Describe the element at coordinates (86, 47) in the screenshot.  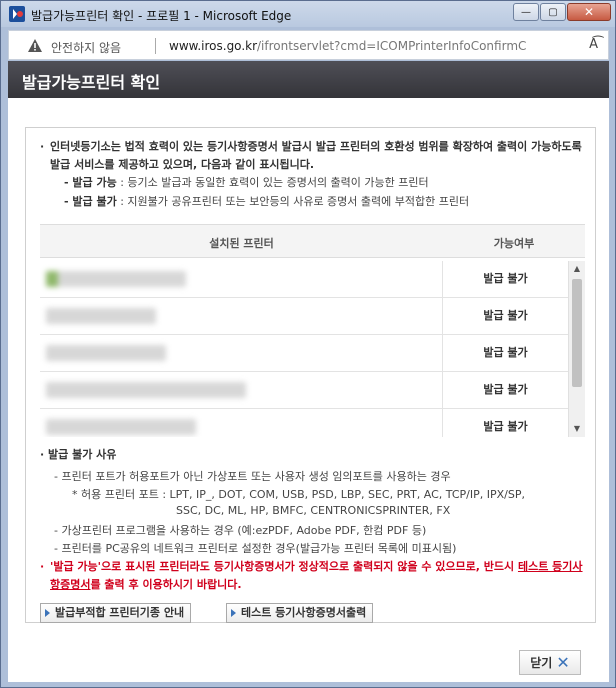
I see `security-status: 안전하지 않음` at that location.